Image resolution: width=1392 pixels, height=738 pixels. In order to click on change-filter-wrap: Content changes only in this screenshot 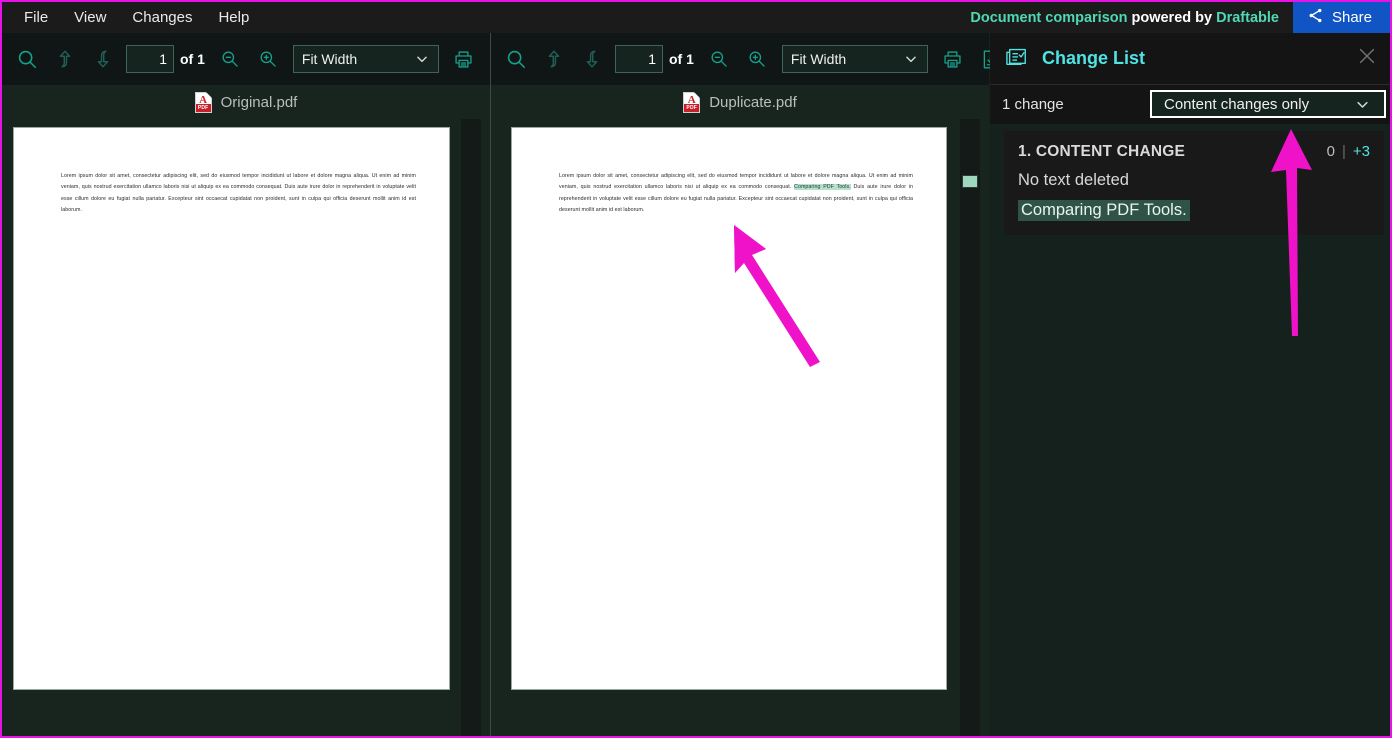, I will do `click(1268, 104)`.